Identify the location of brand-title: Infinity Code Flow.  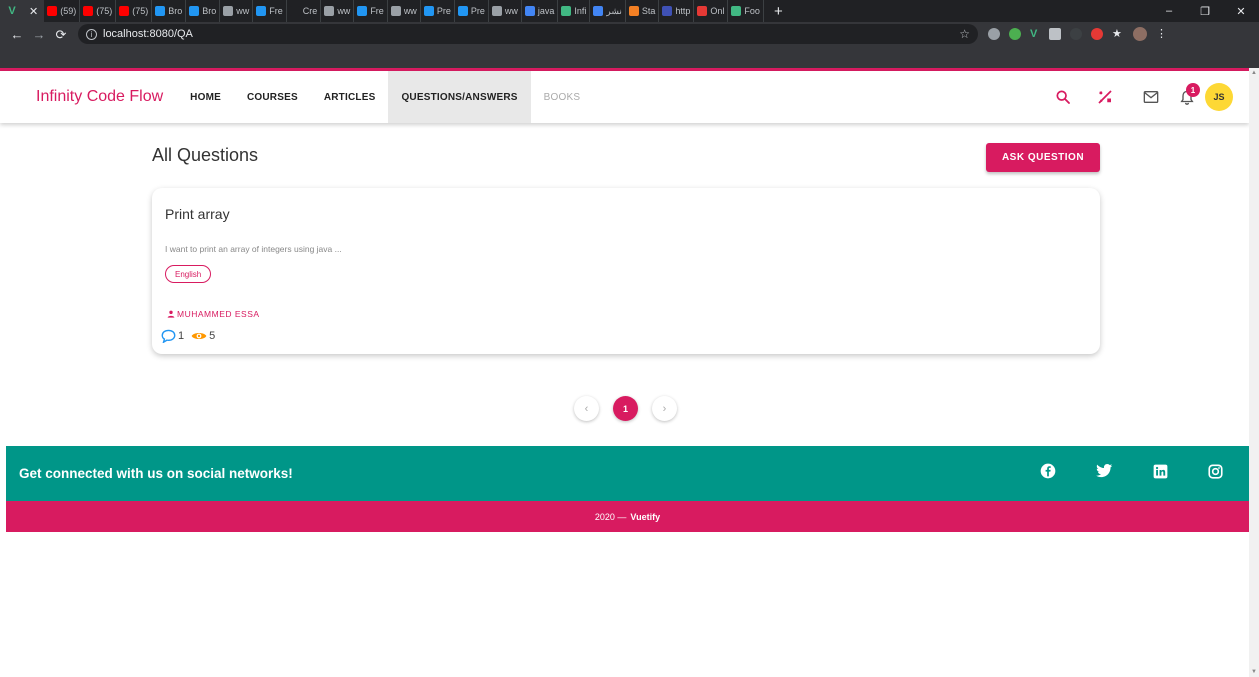
(99, 97).